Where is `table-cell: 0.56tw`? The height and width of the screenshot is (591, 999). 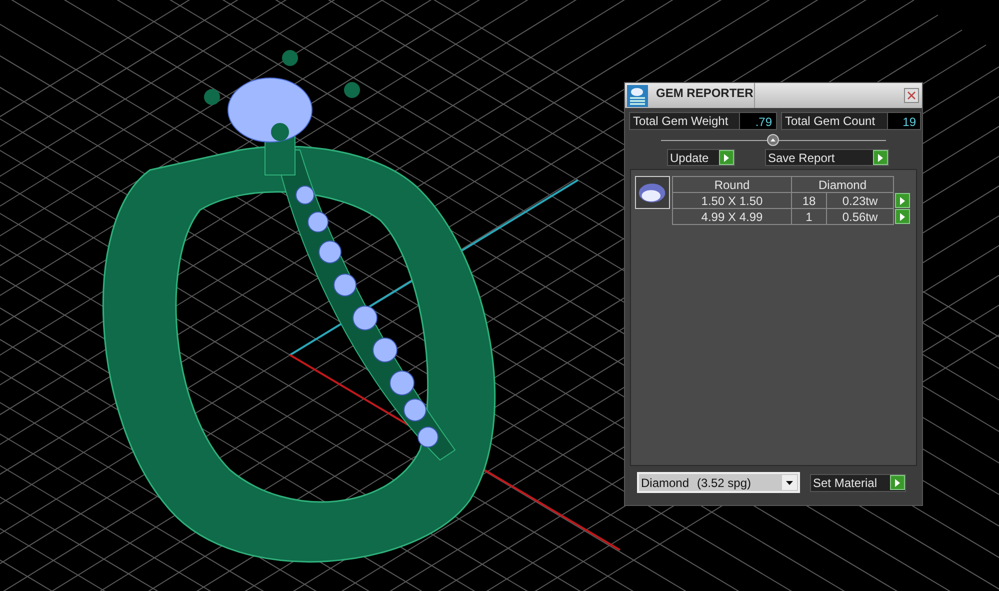
table-cell: 0.56tw is located at coordinates (860, 216).